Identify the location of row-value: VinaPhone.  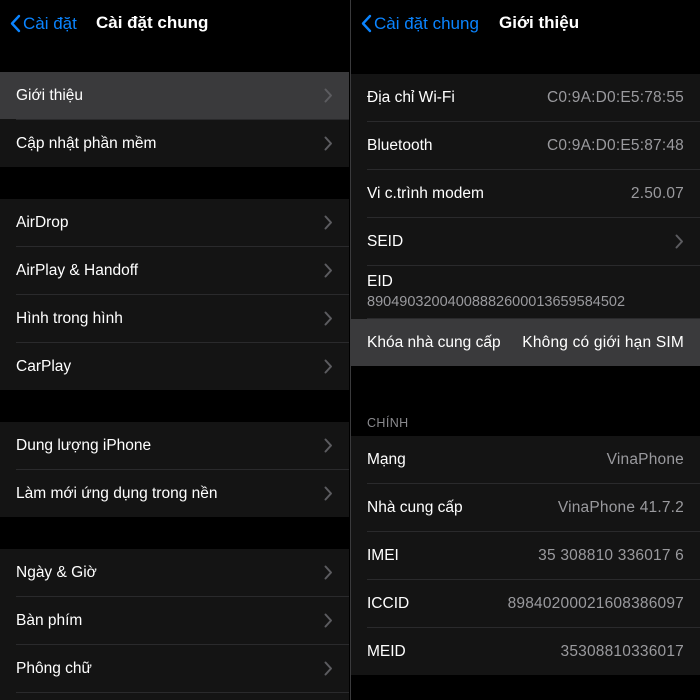
(645, 459).